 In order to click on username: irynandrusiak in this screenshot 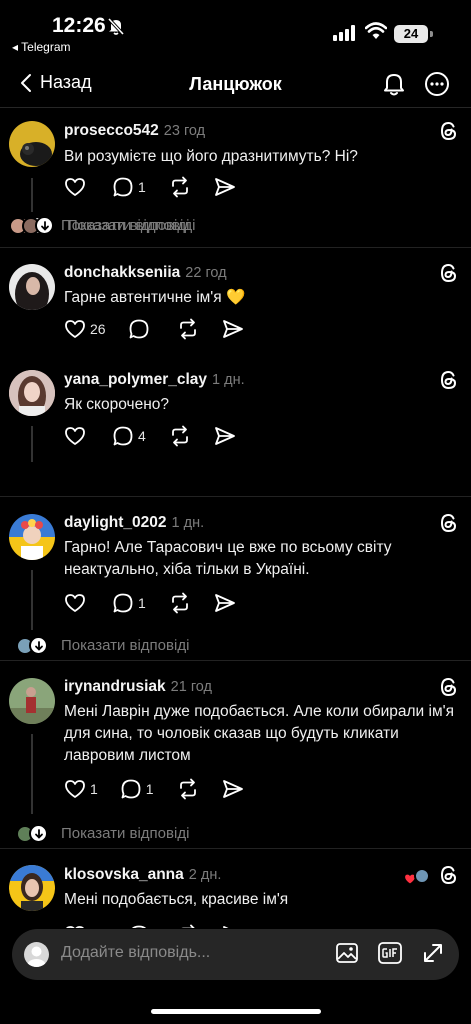, I will do `click(115, 687)`.